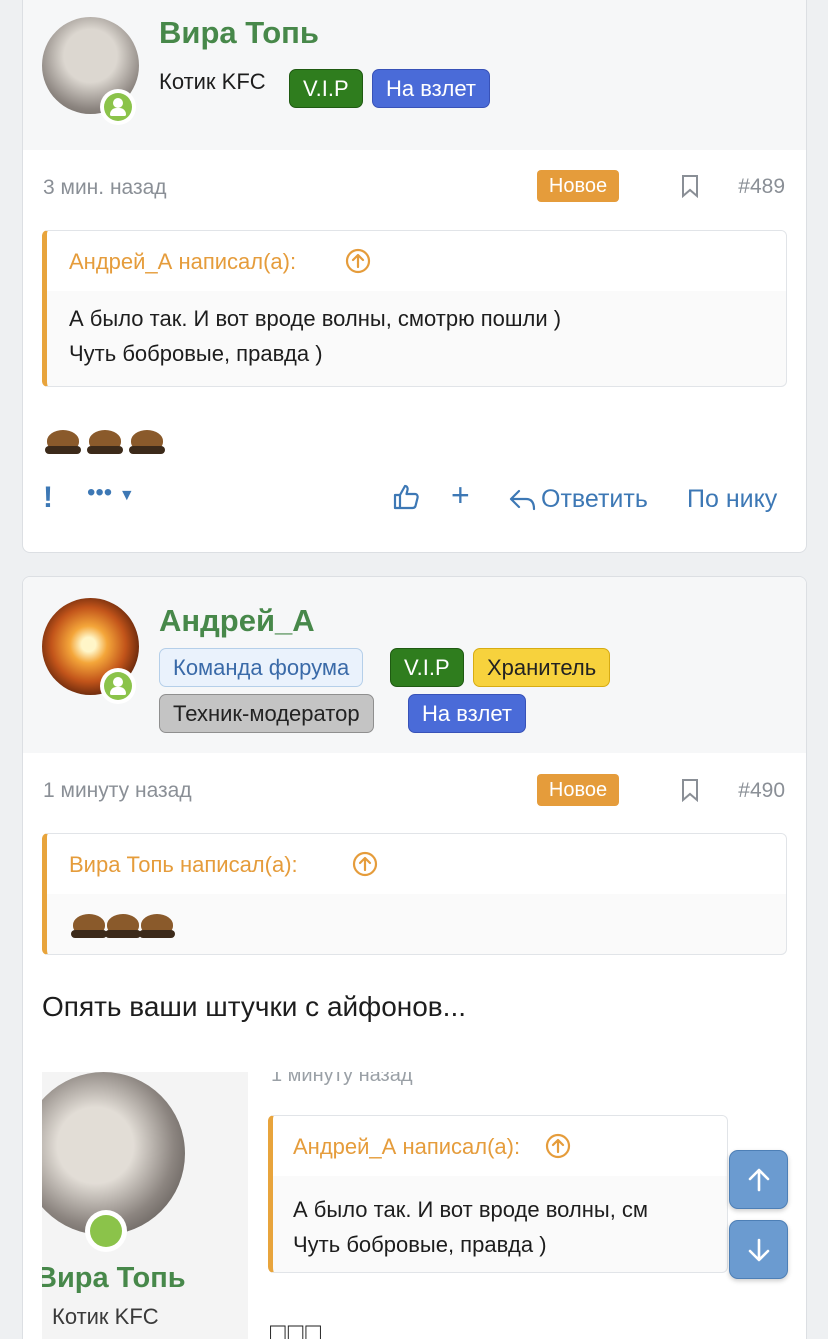  Describe the element at coordinates (212, 81) in the screenshot. I see `user-title: Котик KFC` at that location.